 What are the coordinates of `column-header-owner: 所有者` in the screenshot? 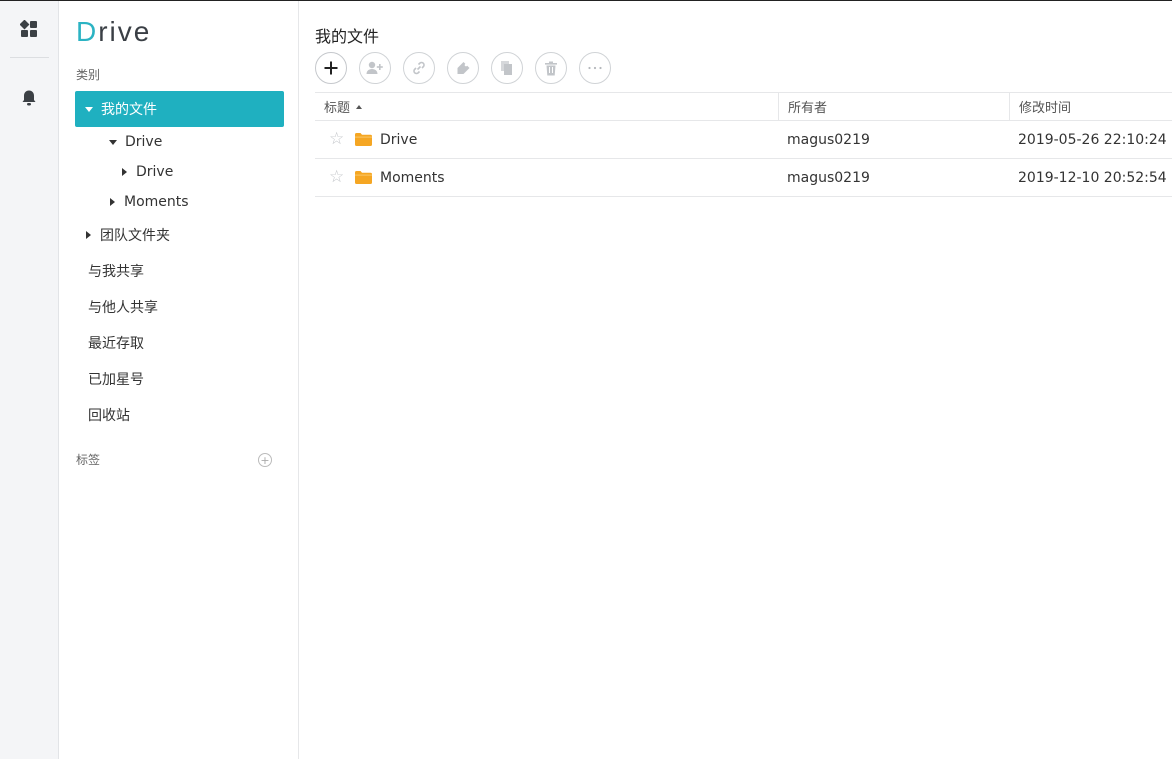 It's located at (893, 106).